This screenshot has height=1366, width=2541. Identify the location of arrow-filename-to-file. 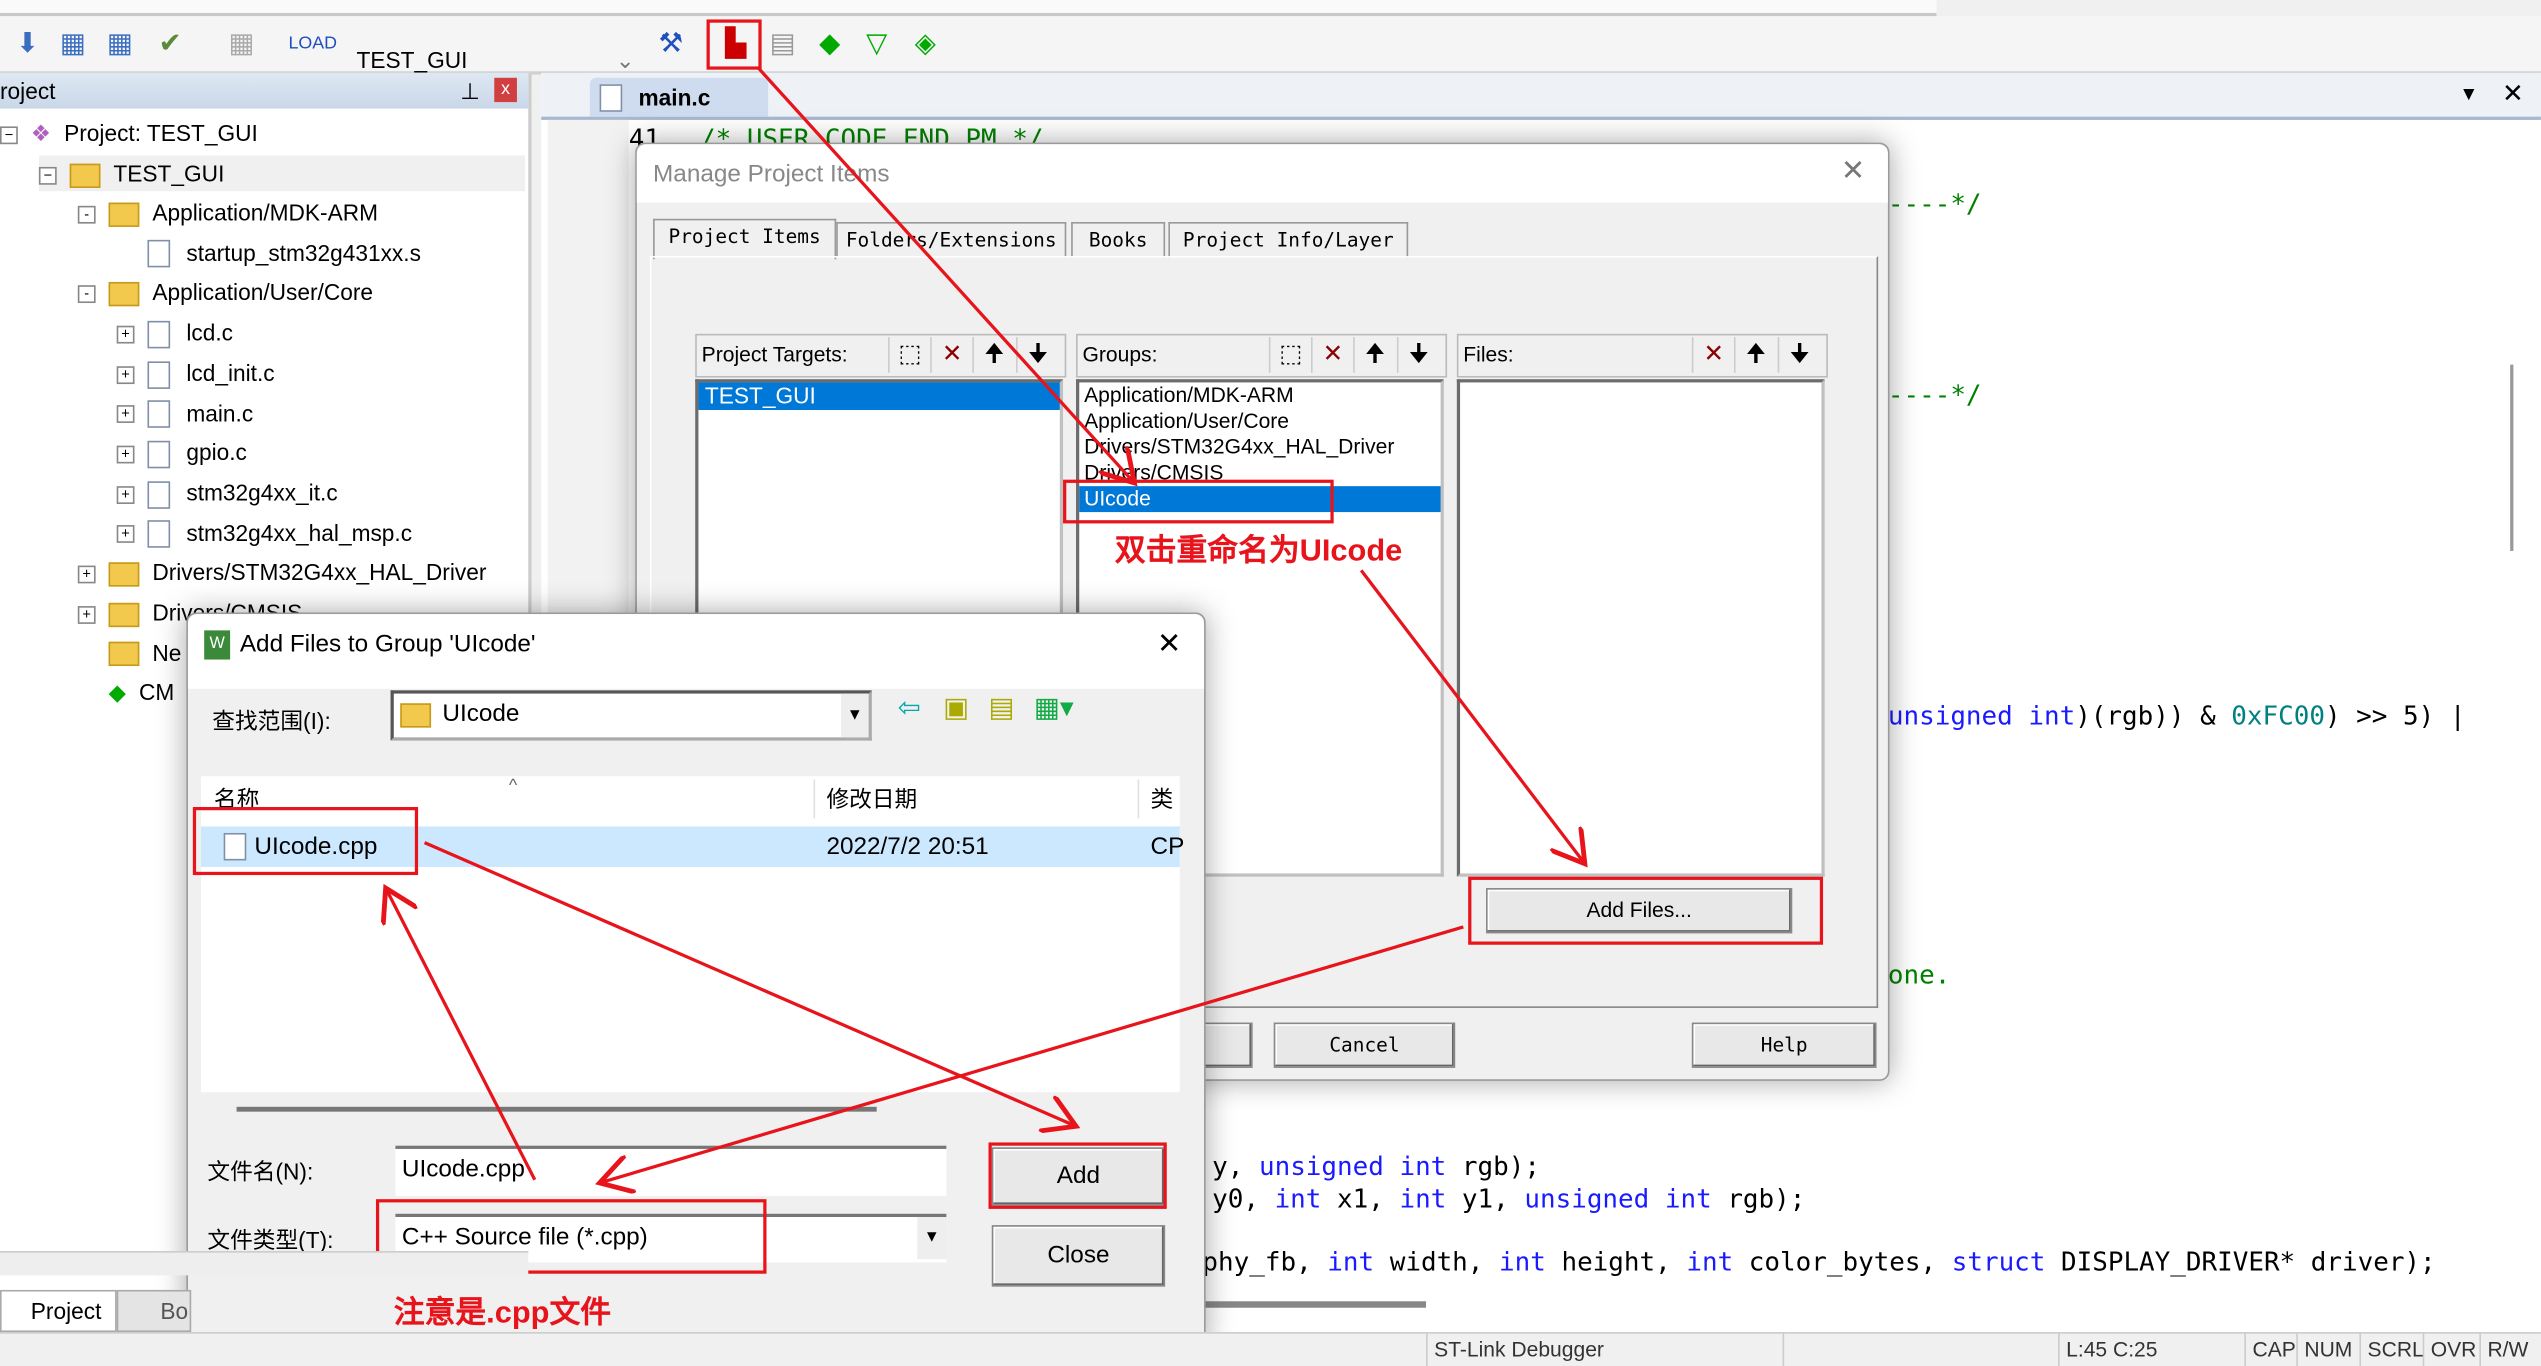
(461, 1034).